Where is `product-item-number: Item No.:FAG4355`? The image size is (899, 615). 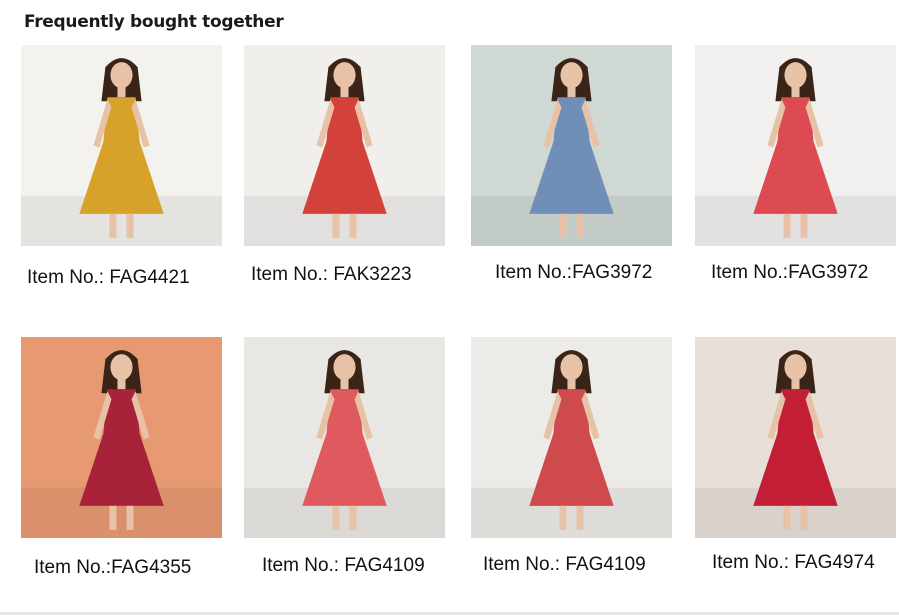
product-item-number: Item No.:FAG4355 is located at coordinates (113, 567).